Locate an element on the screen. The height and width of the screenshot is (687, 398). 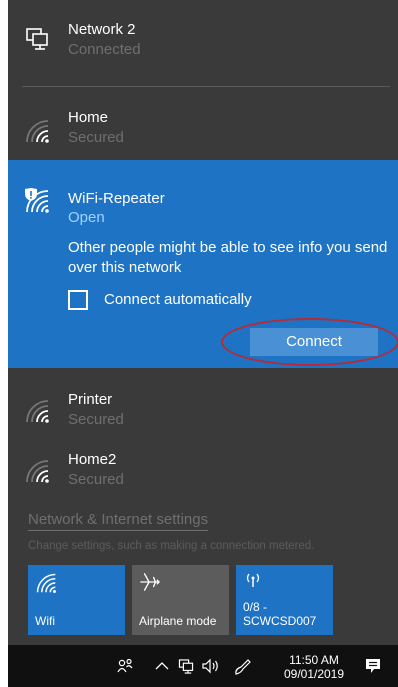
hotspot-tile-label: 0/8 - SCWCSD007 is located at coordinates (280, 614).